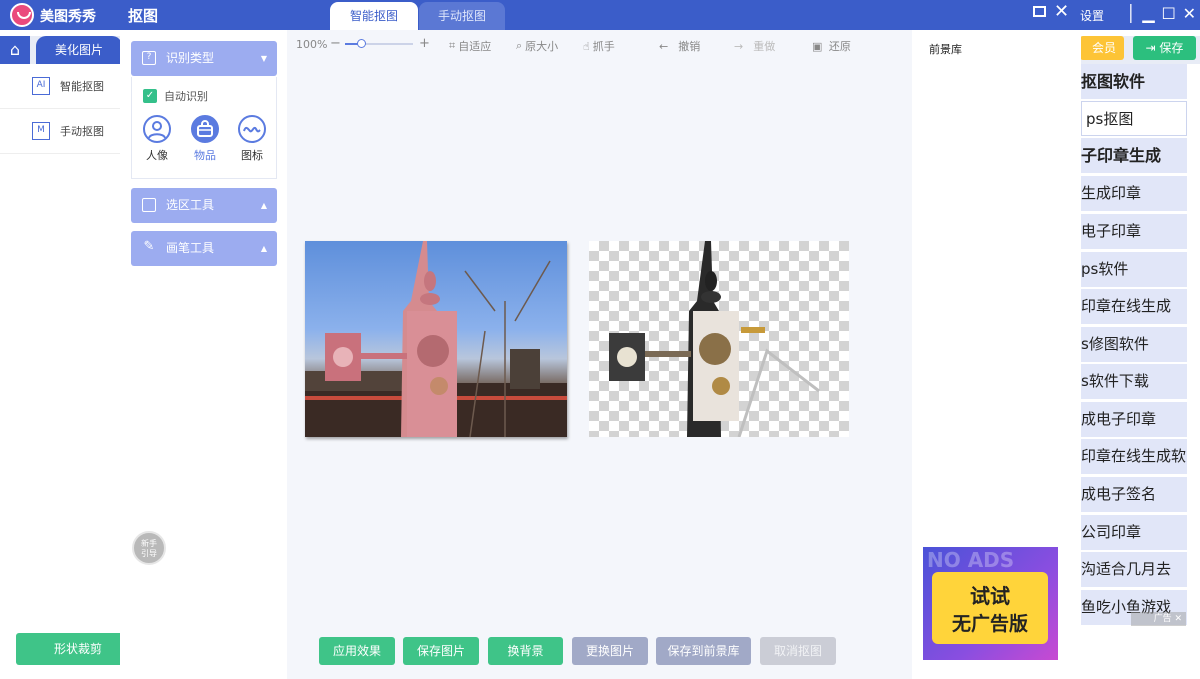  I want to click on original-size-button: ⌕ 原大小, so click(537, 46).